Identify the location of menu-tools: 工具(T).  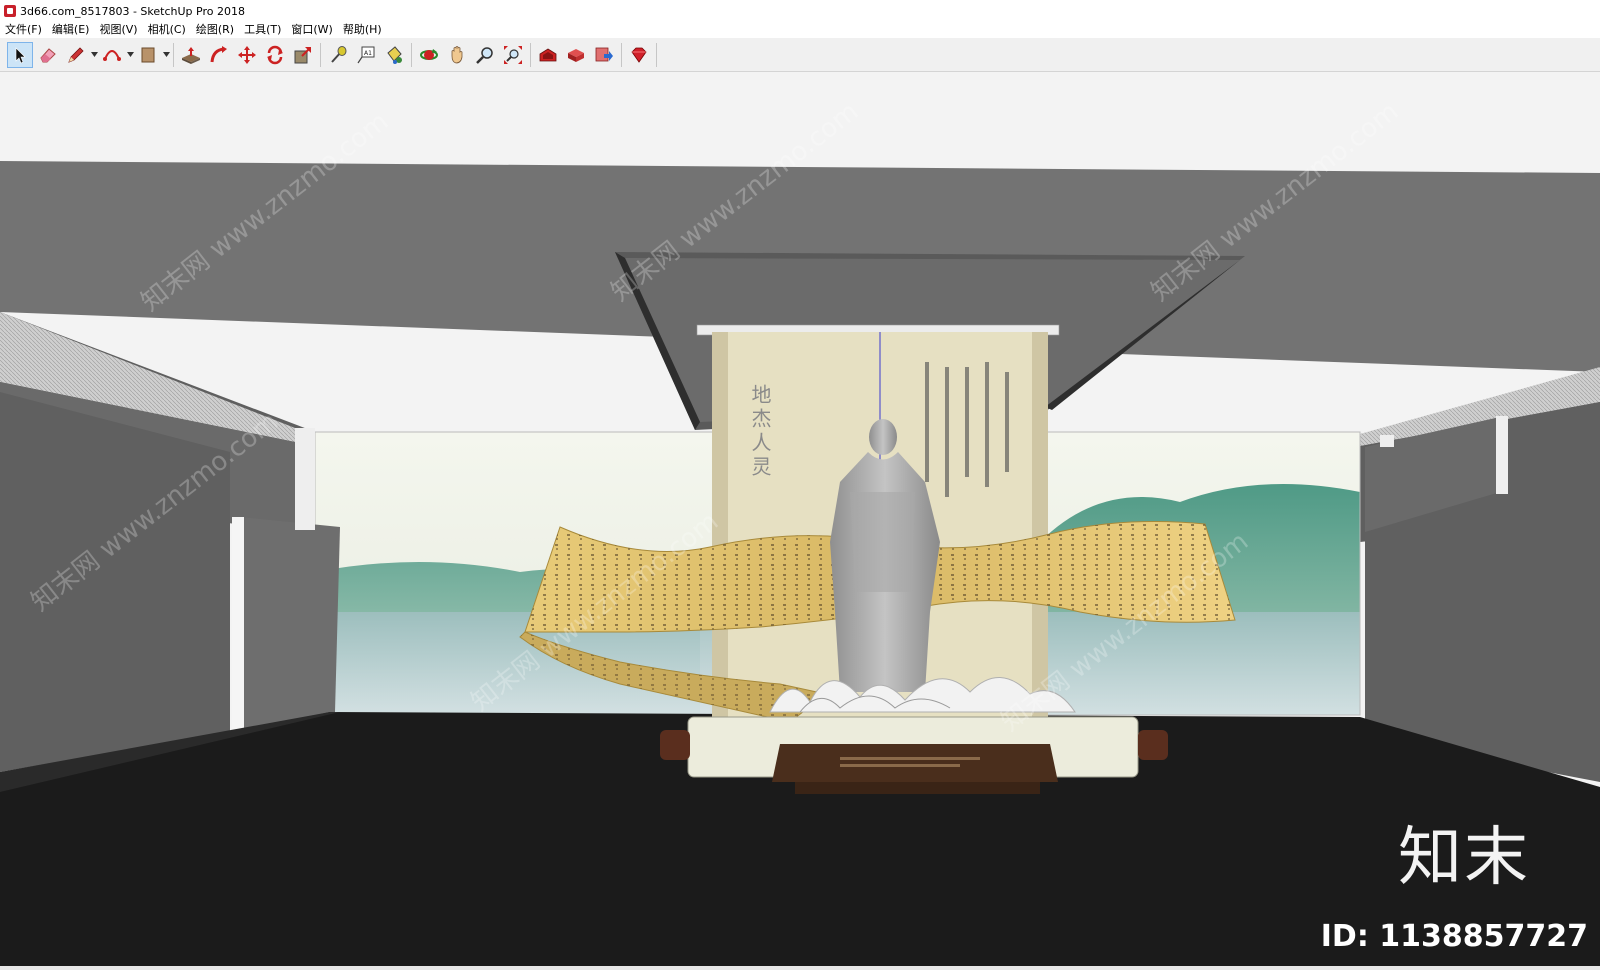
(262, 30).